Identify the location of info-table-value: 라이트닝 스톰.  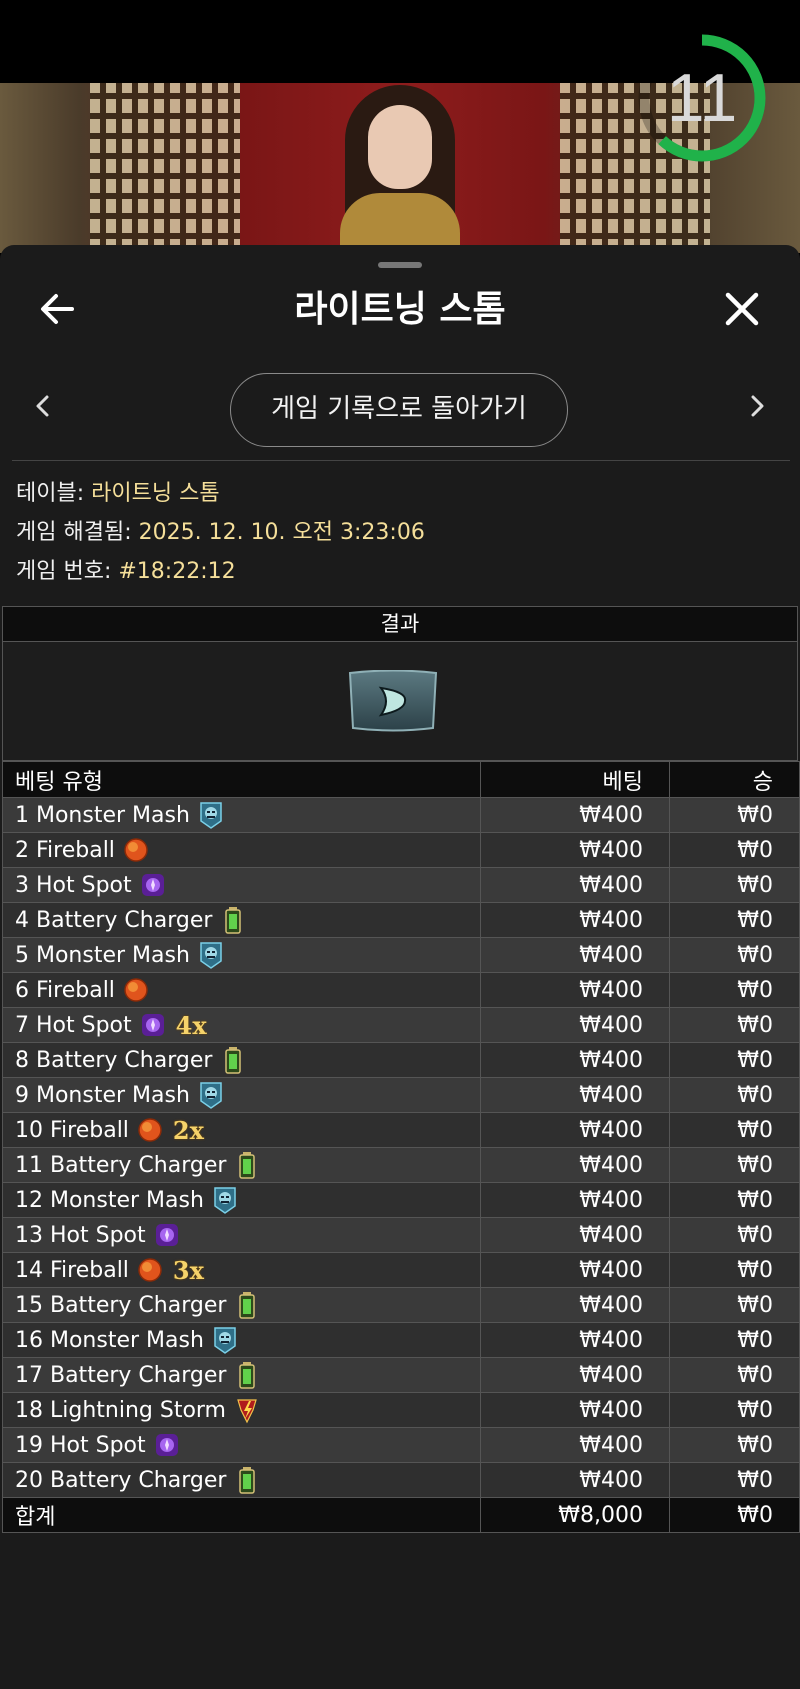
(155, 493).